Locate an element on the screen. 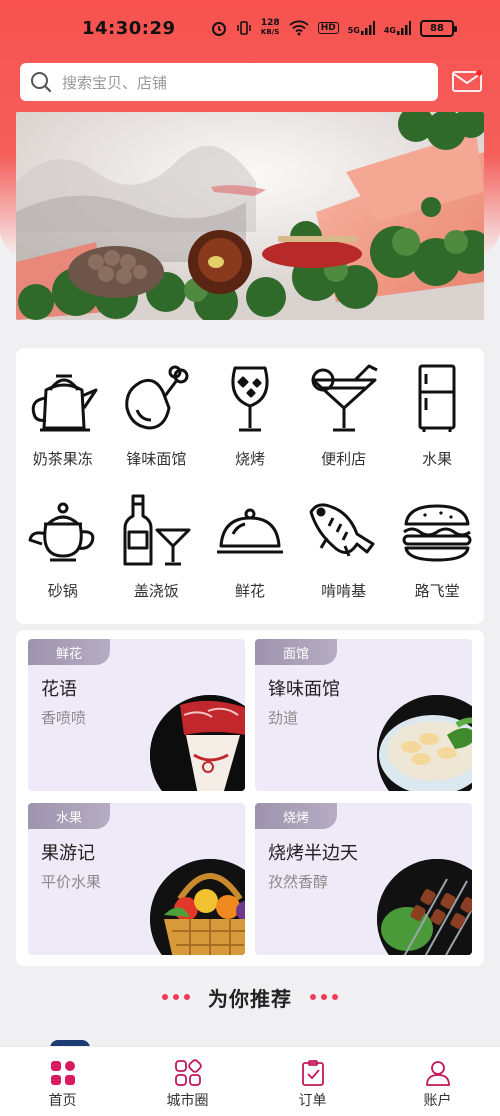 This screenshot has width=500, height=1116. category-item-naicha: 奶茶果冻 is located at coordinates (63, 428).